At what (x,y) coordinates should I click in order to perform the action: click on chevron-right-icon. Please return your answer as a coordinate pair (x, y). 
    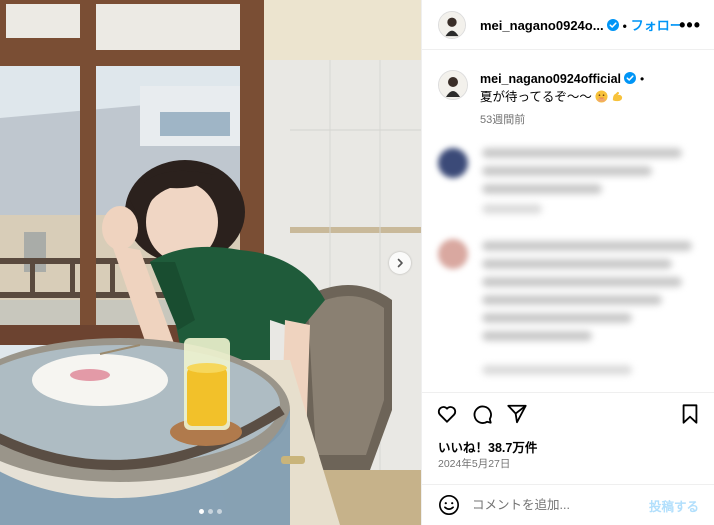
    Looking at the image, I should click on (400, 263).